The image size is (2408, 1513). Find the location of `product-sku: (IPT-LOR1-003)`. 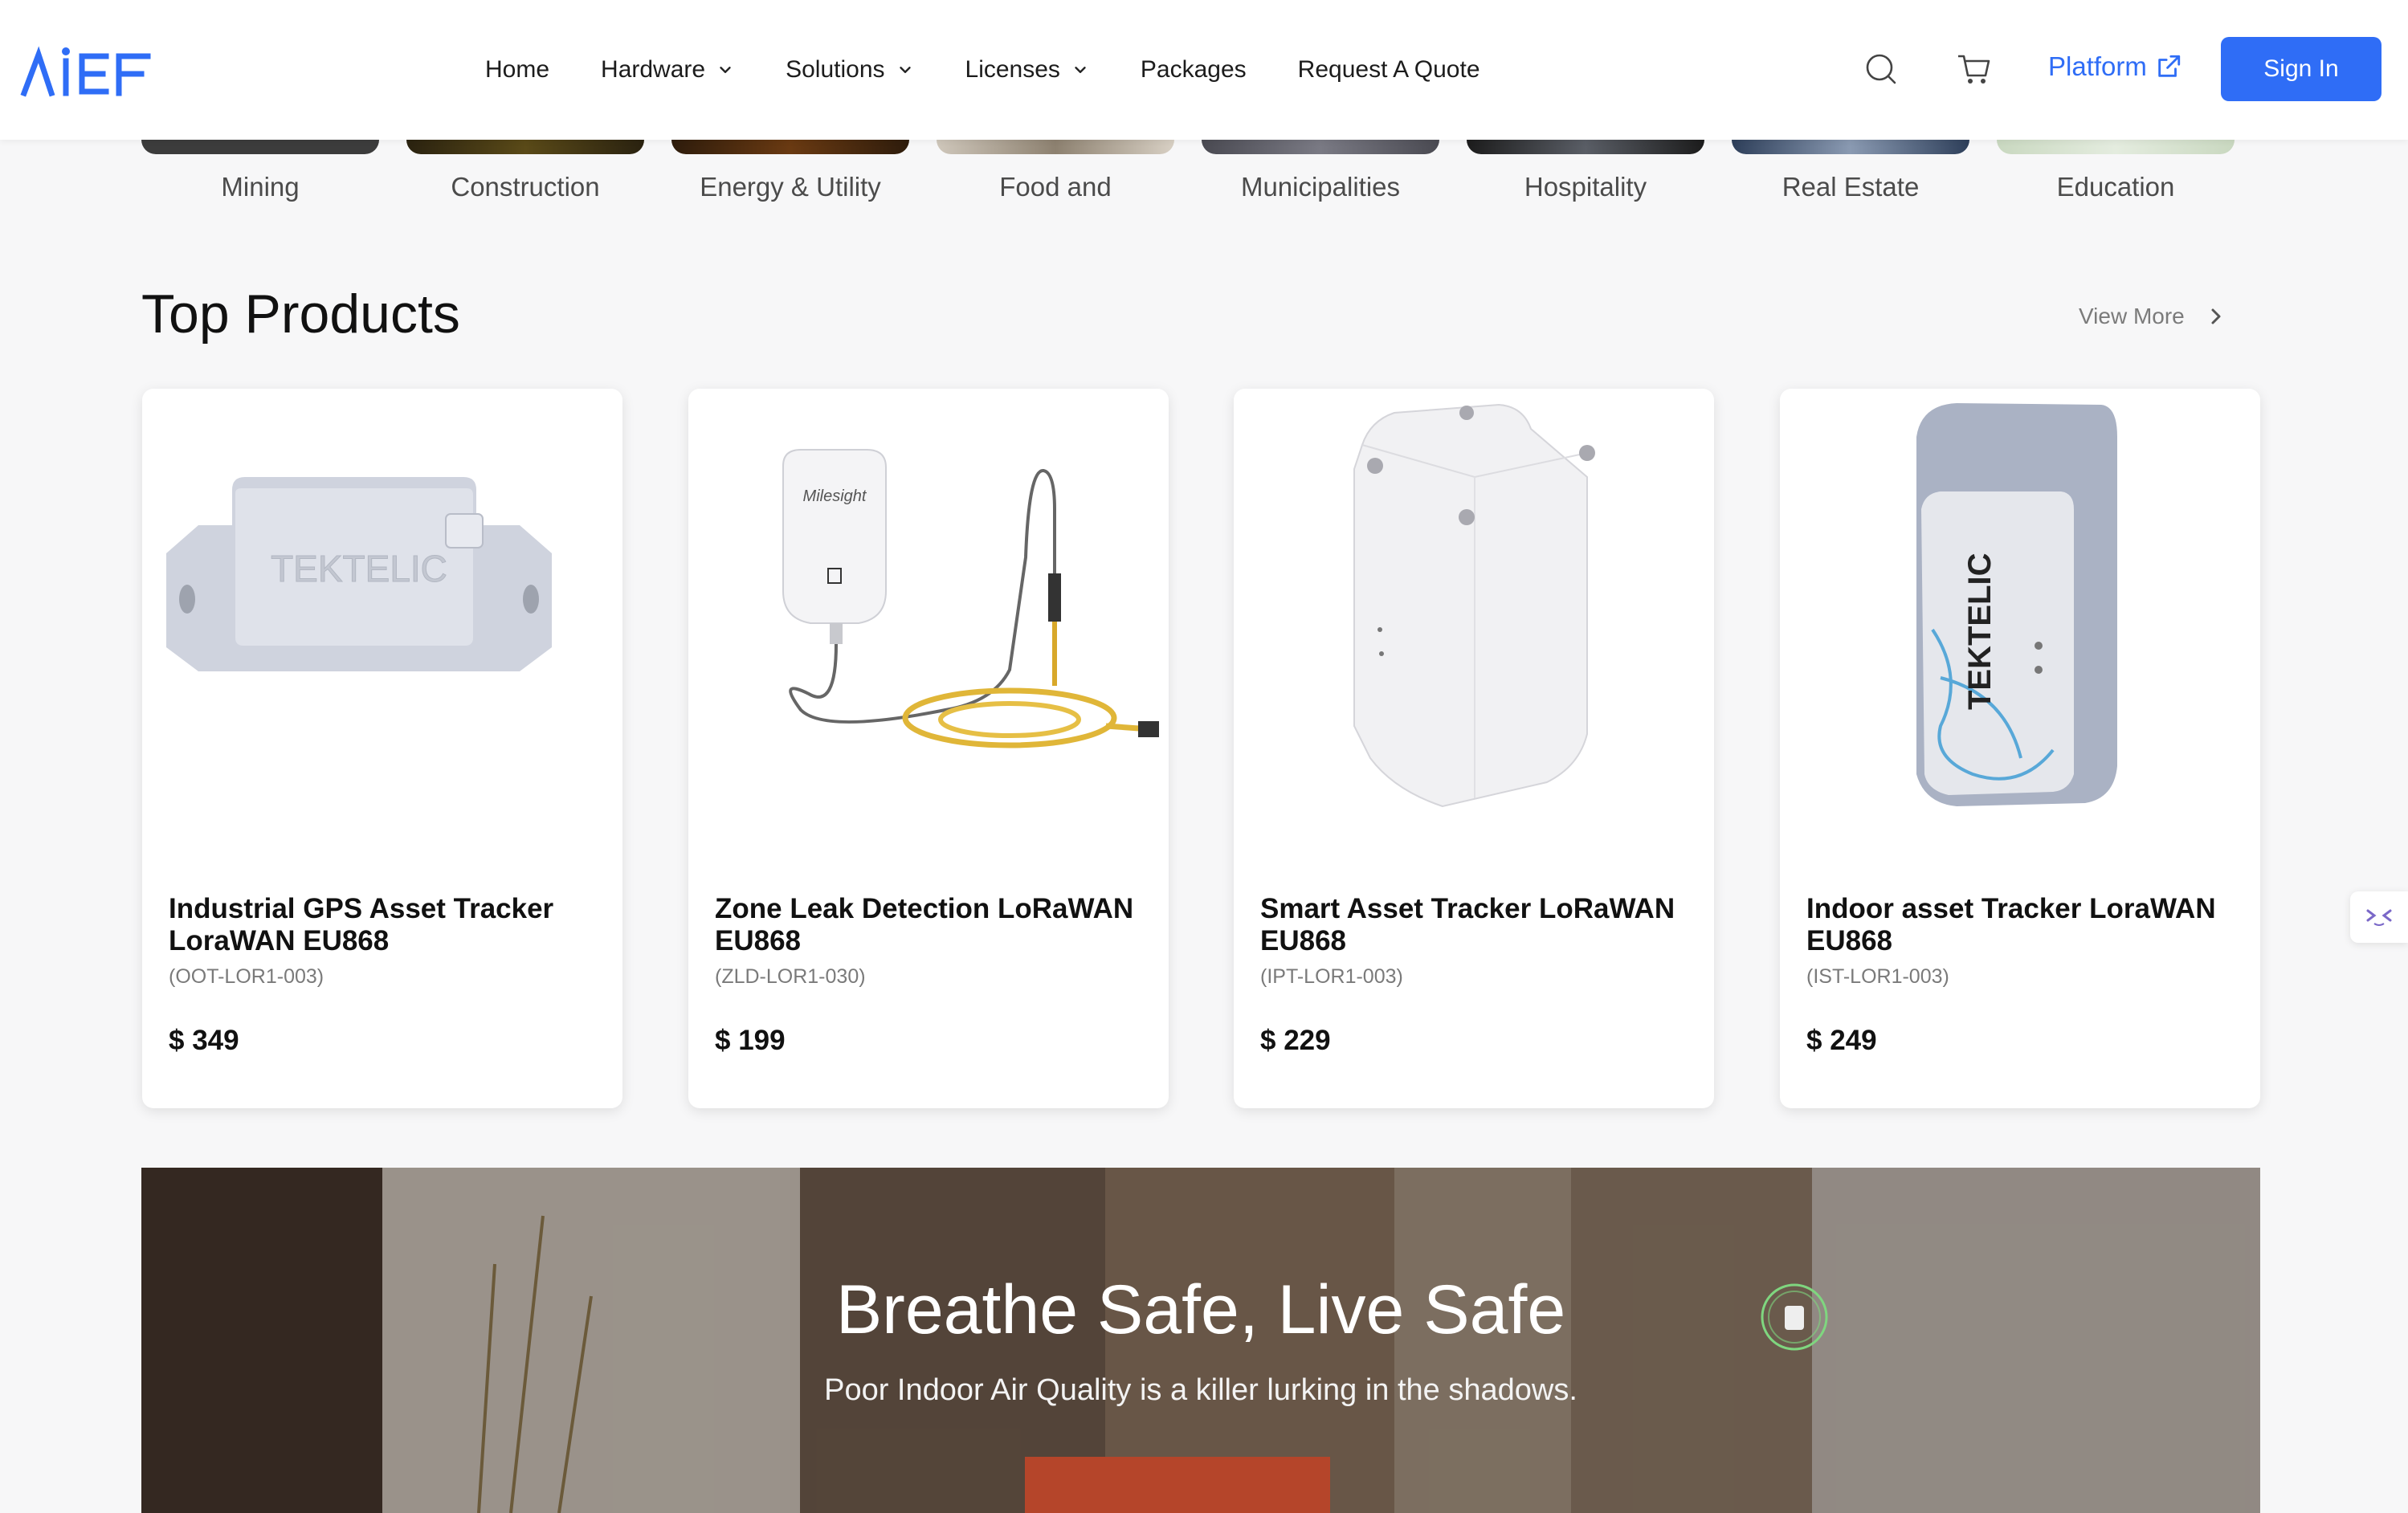

product-sku: (IPT-LOR1-003) is located at coordinates (1332, 976).